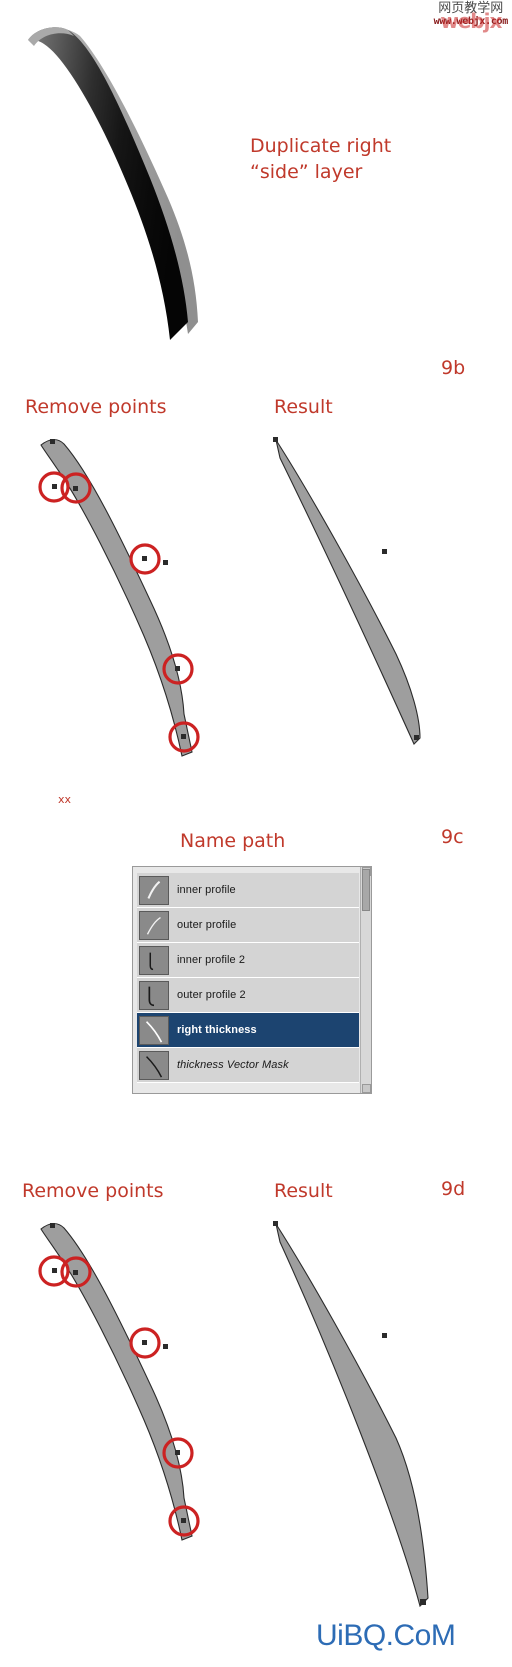 The image size is (512, 1667). I want to click on step-label-9b: 9b, so click(453, 368).